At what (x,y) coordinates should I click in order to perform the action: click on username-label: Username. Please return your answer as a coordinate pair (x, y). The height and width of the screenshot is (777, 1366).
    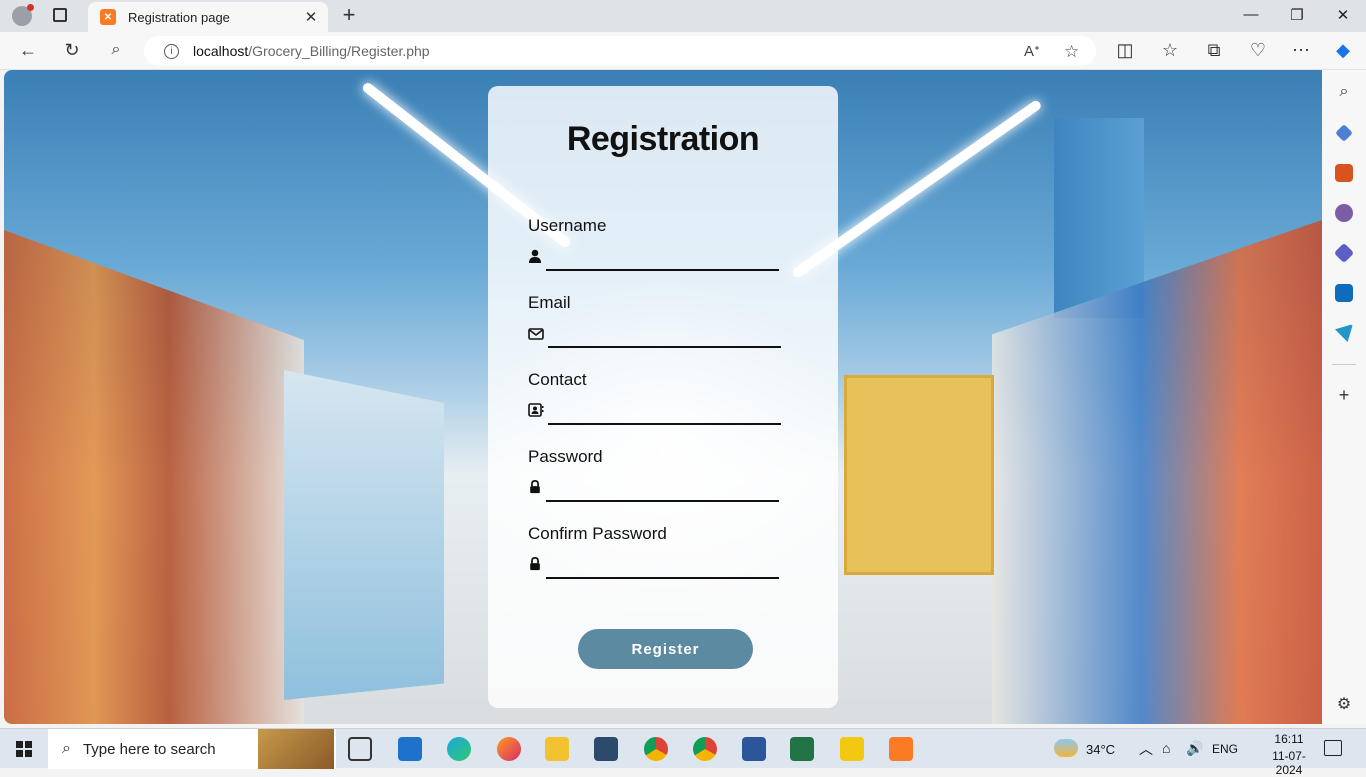
    Looking at the image, I should click on (567, 225).